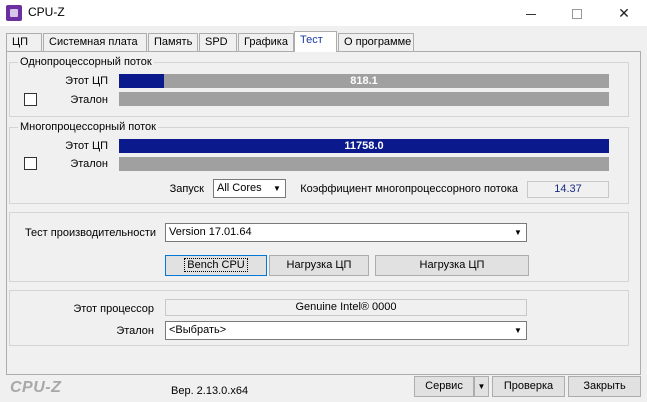 This screenshot has width=647, height=402. What do you see at coordinates (323, 13) in the screenshot?
I see `title-bar: CPU-Z ✕` at bounding box center [323, 13].